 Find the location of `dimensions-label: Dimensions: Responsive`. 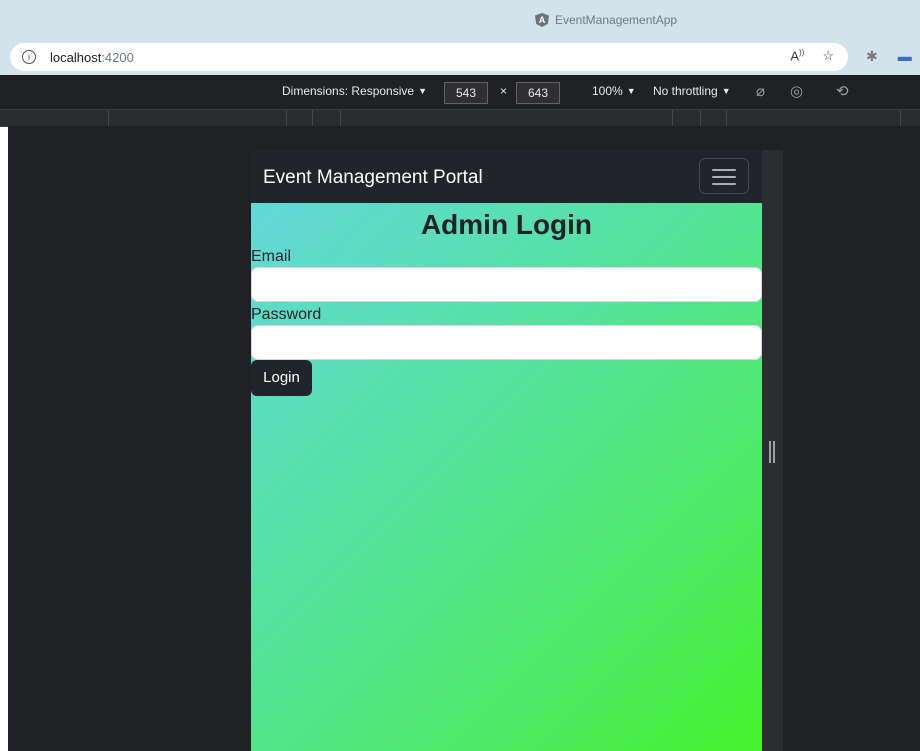

dimensions-label: Dimensions: Responsive is located at coordinates (348, 91).